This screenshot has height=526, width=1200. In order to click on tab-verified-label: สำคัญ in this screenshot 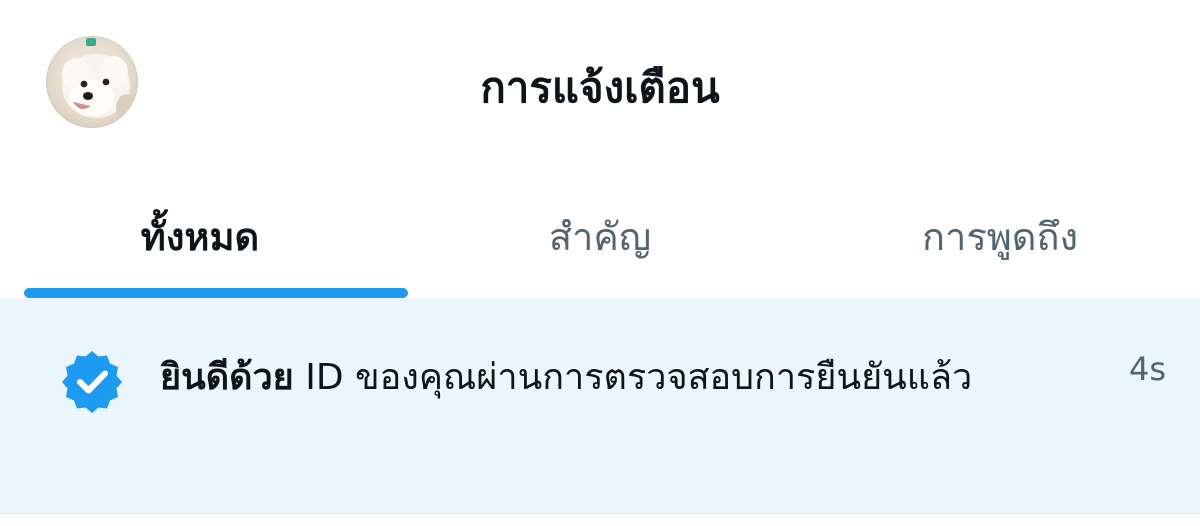, I will do `click(600, 237)`.